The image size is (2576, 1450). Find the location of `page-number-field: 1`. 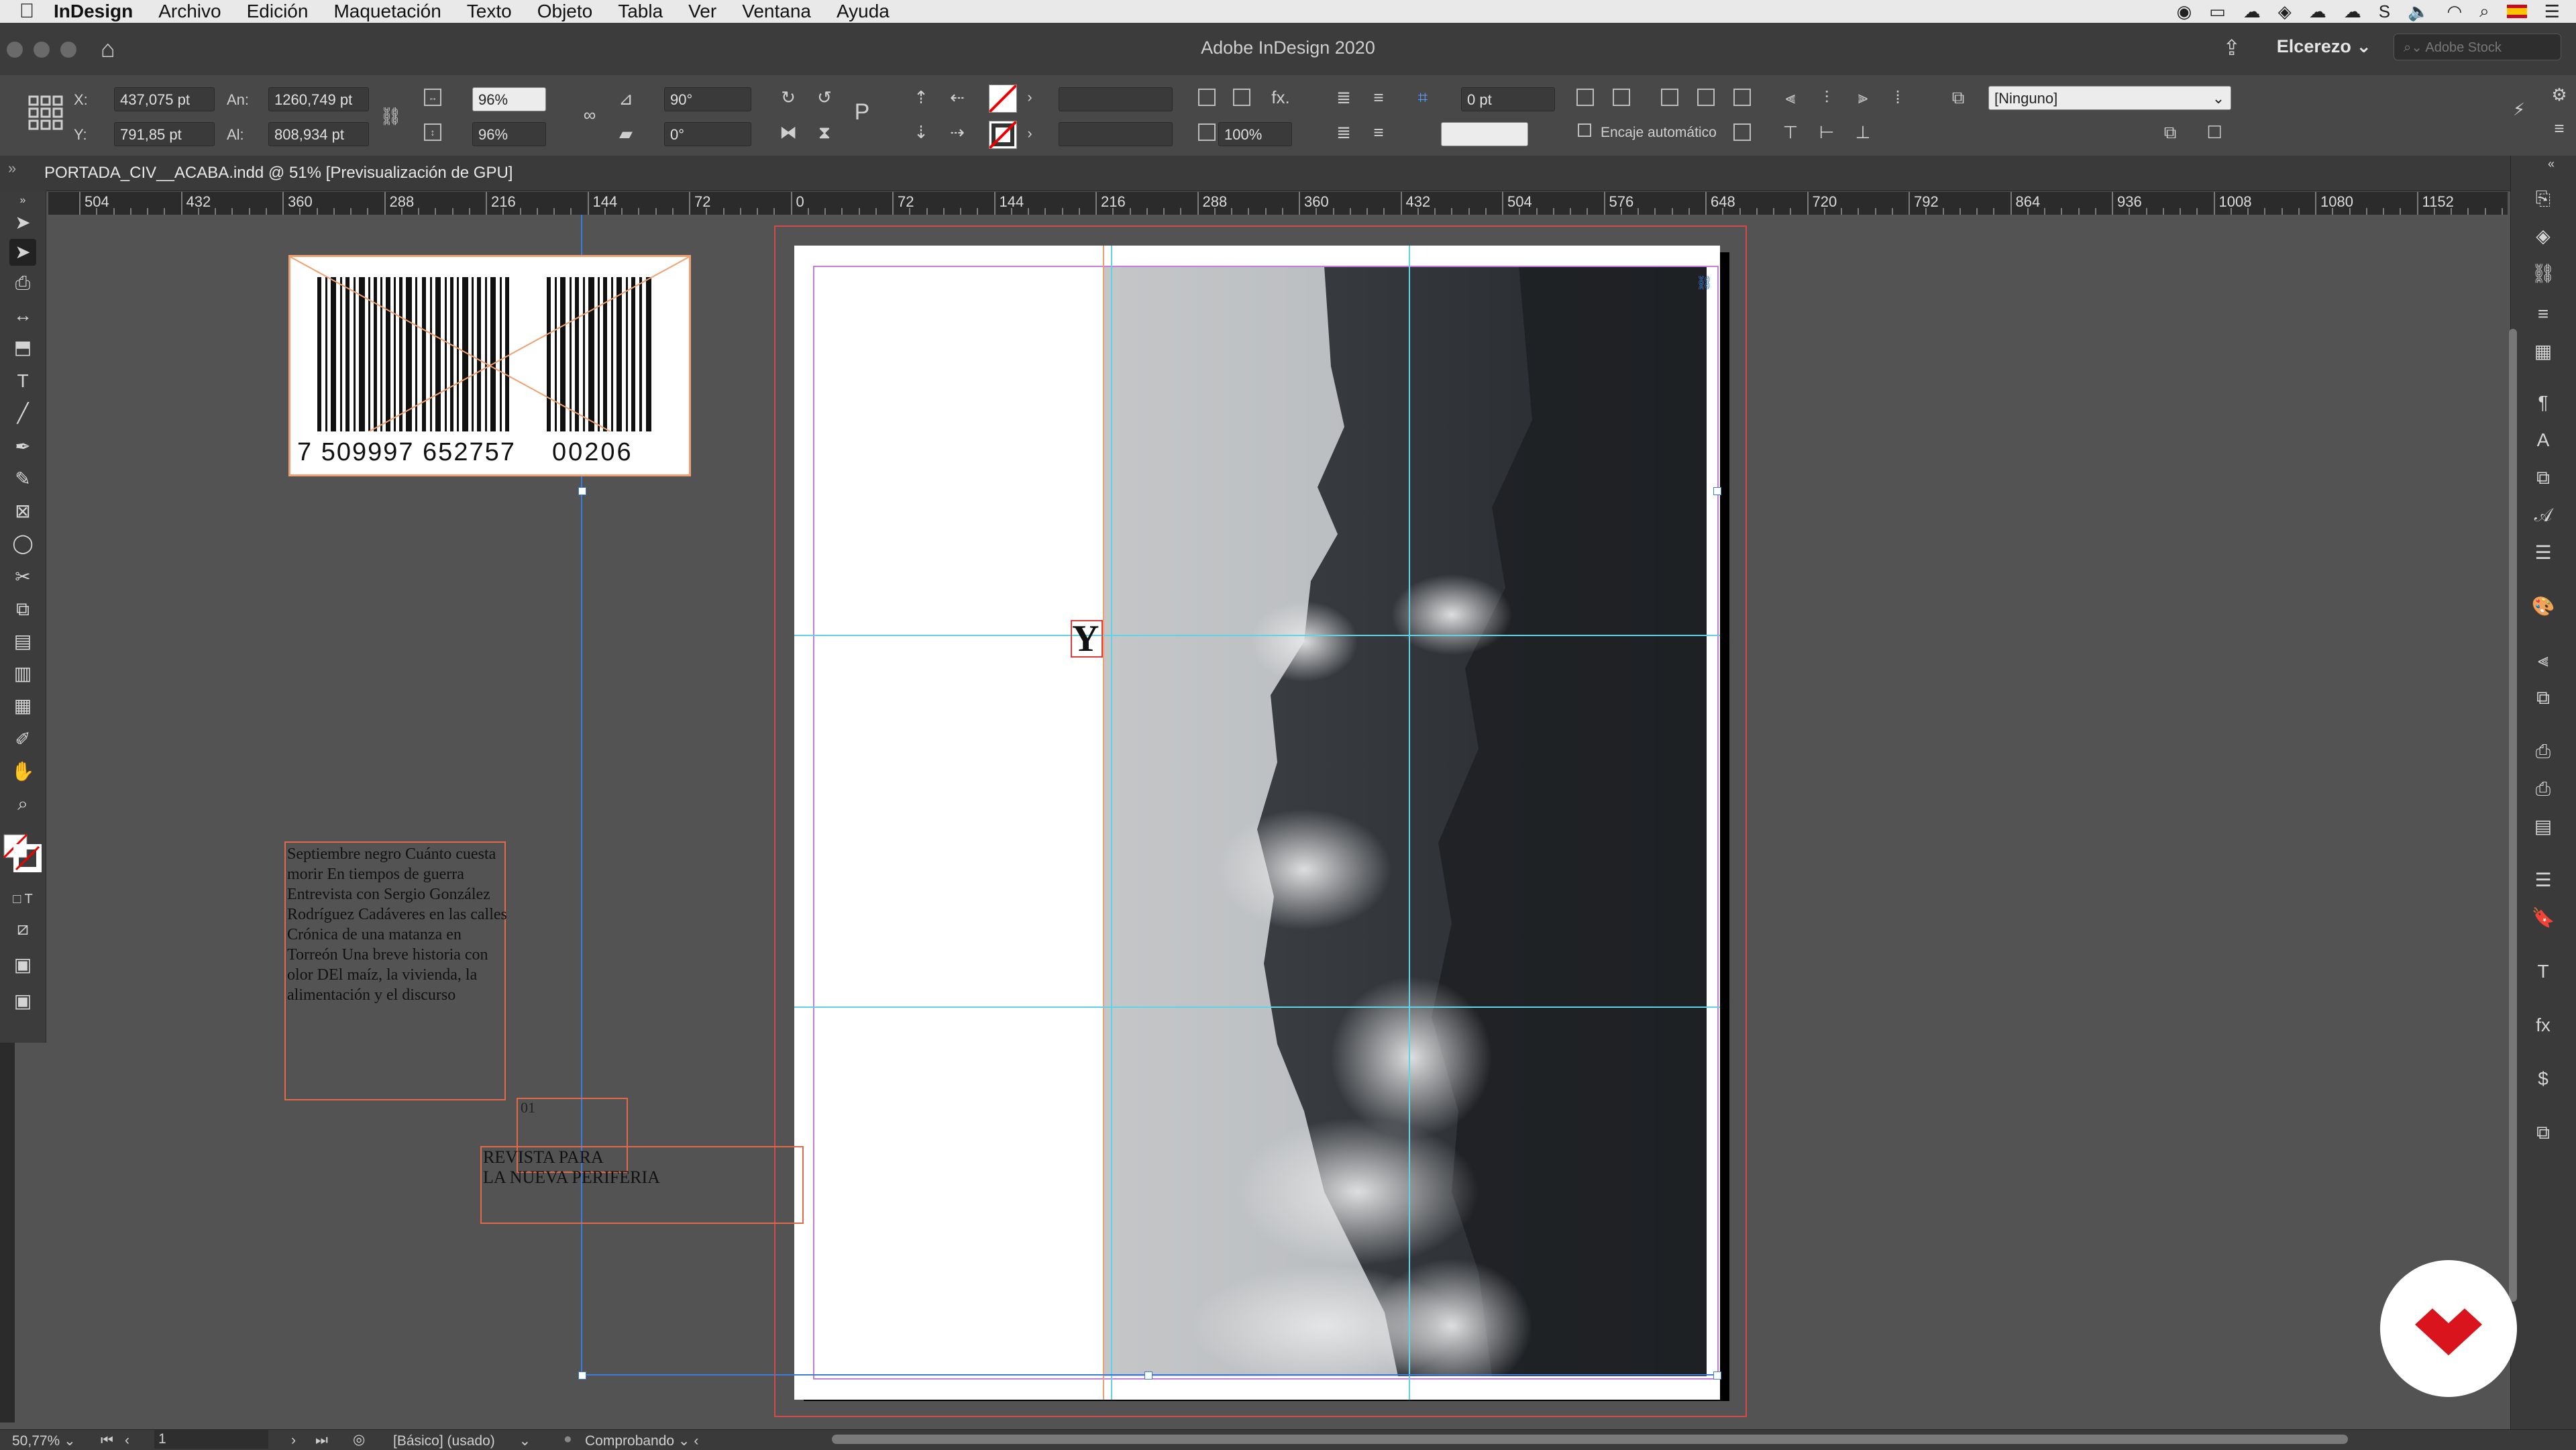

page-number-field: 1 is located at coordinates (211, 1439).